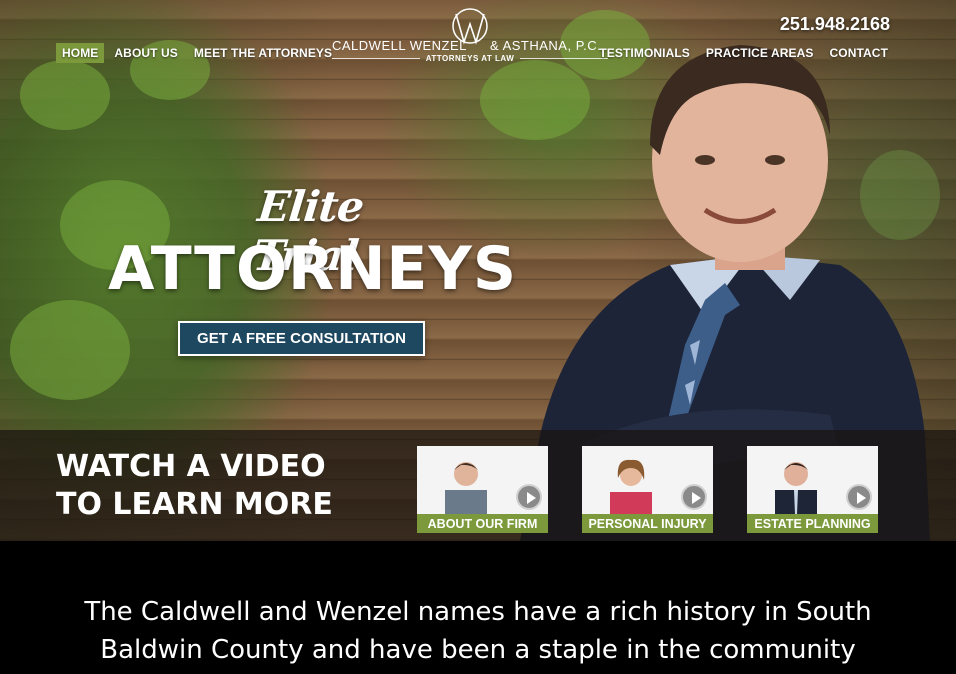 This screenshot has height=674, width=956. Describe the element at coordinates (760, 53) in the screenshot. I see `nav-practice-areas: PRACTICE AREAS` at that location.